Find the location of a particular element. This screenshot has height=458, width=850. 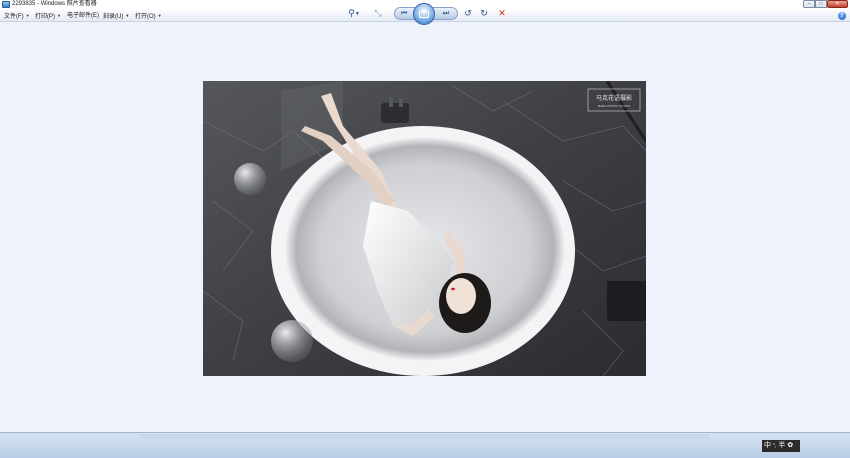

ime-punctuation: °, is located at coordinates (774, 446).